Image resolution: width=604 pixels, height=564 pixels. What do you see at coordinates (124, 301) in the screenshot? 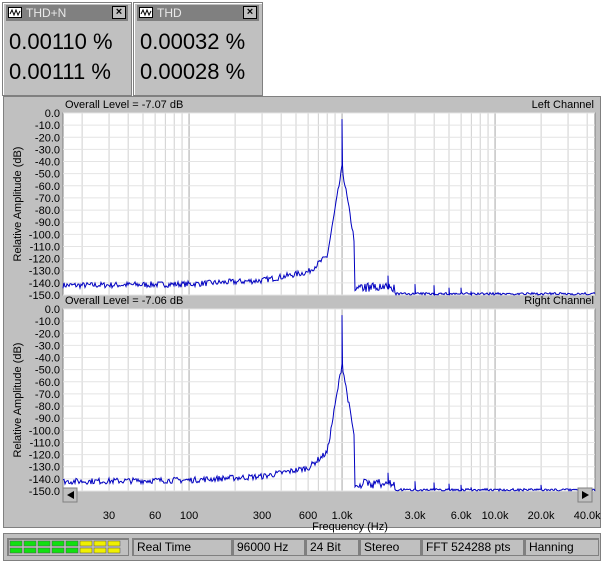
I see `overall-level-right: Overall Level = -7.06 dB` at bounding box center [124, 301].